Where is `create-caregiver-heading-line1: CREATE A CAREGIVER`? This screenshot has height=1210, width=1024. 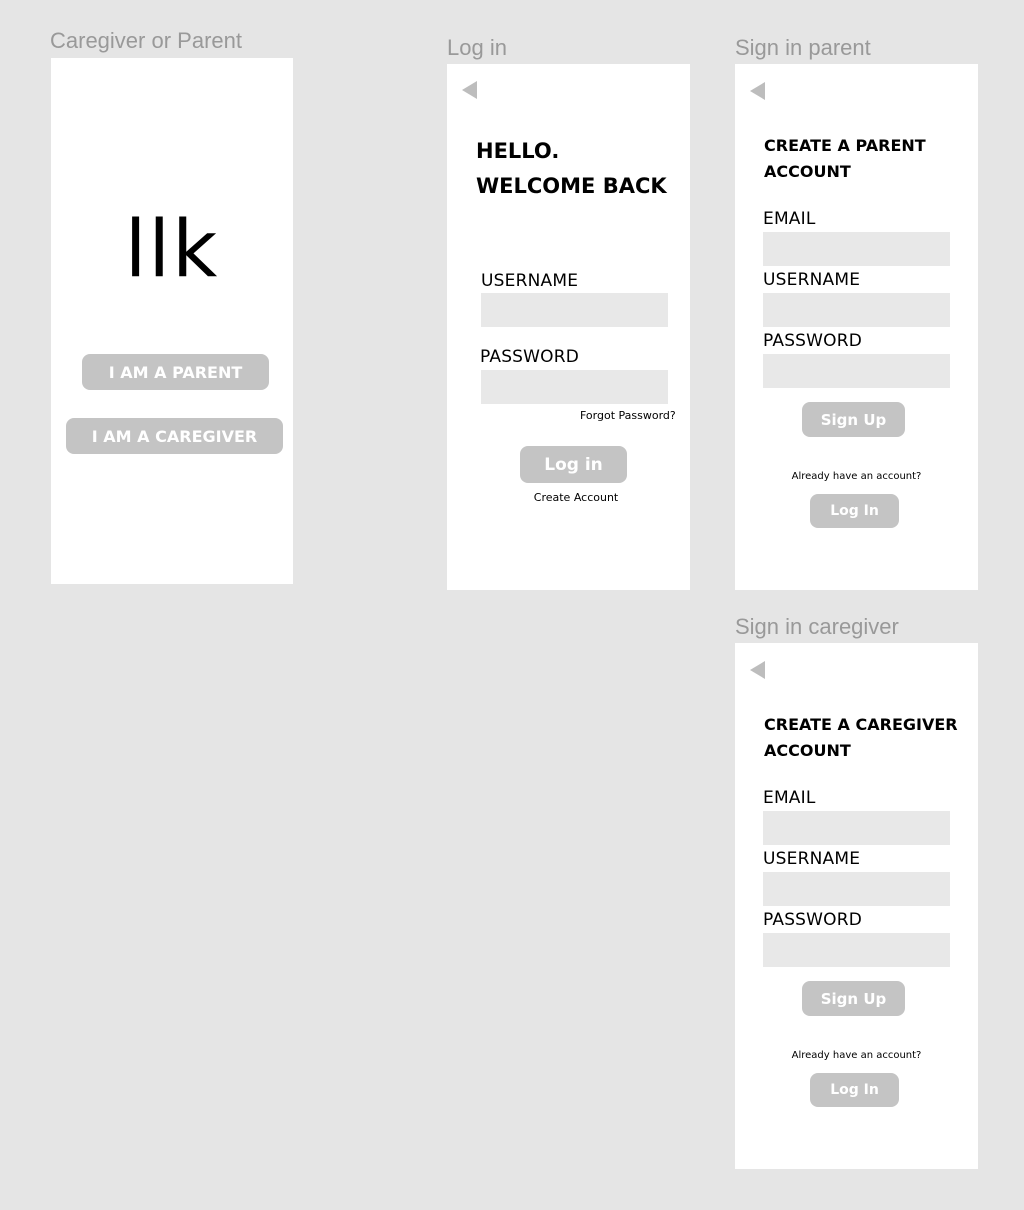 create-caregiver-heading-line1: CREATE A CAREGIVER is located at coordinates (861, 724).